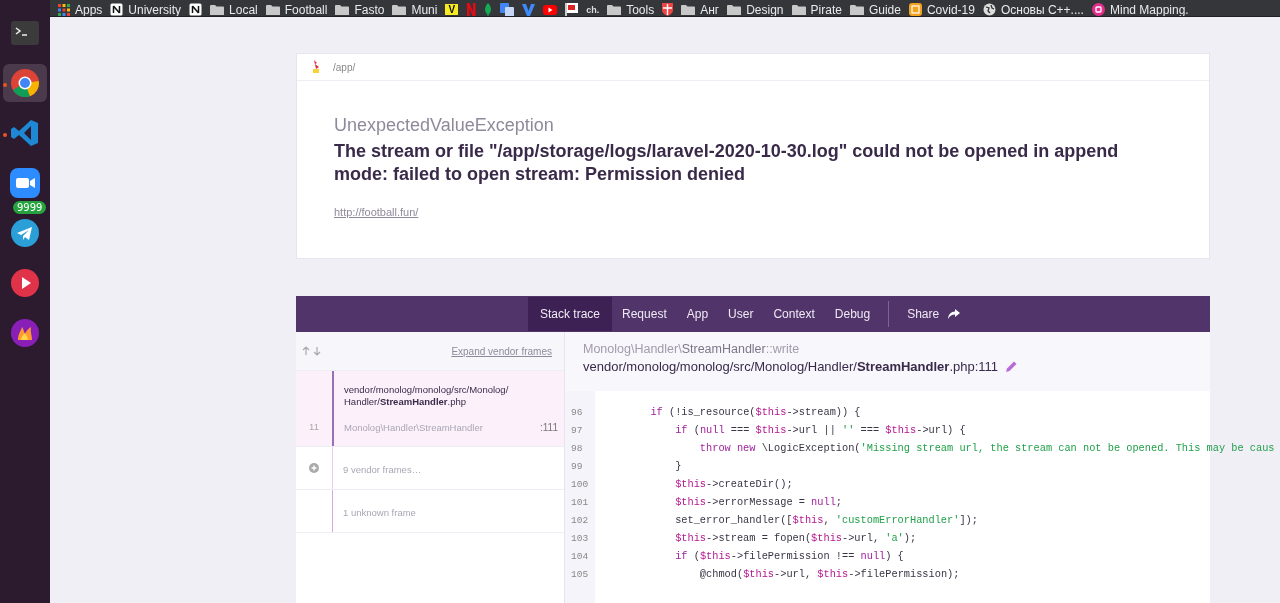 The width and height of the screenshot is (1280, 603). What do you see at coordinates (741, 314) in the screenshot?
I see `tab: User` at bounding box center [741, 314].